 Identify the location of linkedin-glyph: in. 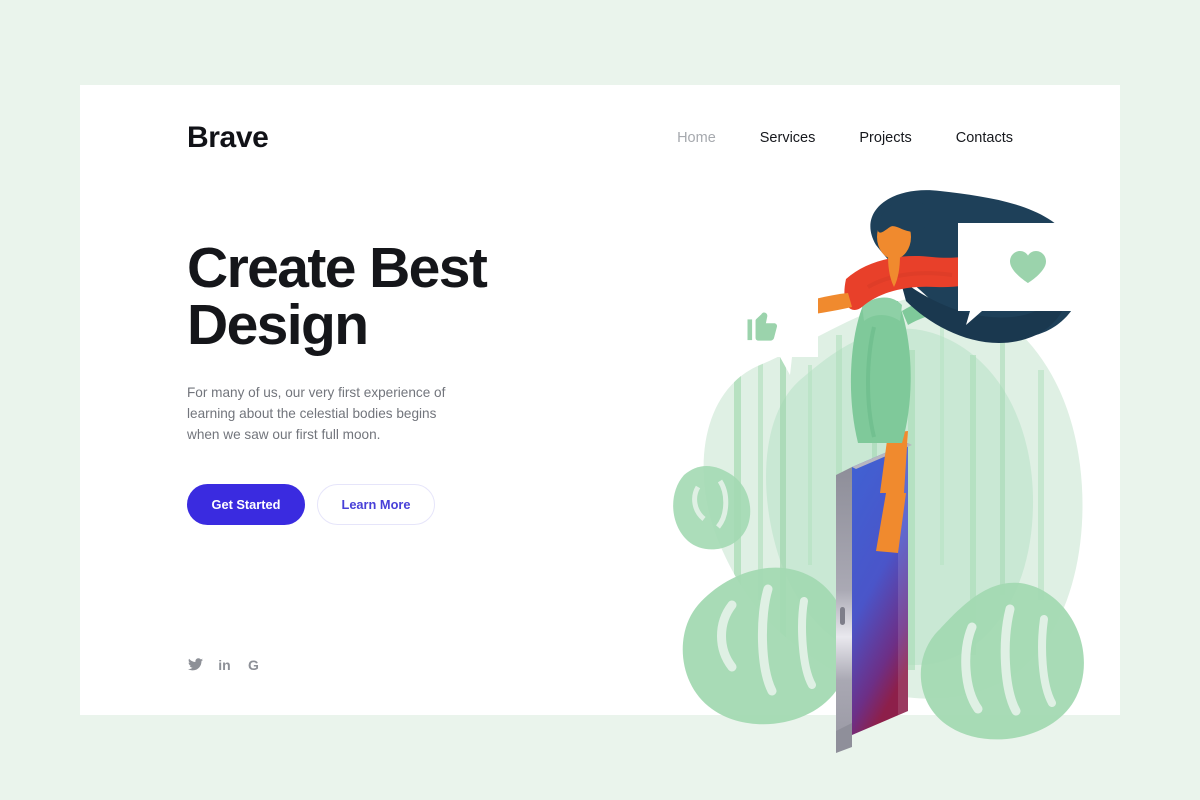
(224, 664).